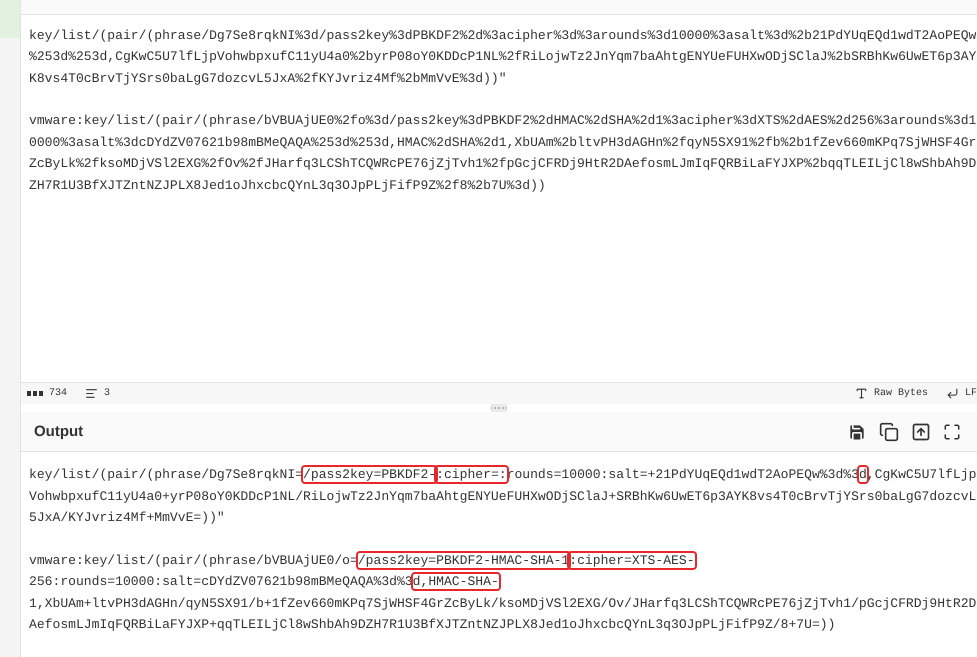 The width and height of the screenshot is (977, 657). What do you see at coordinates (970, 394) in the screenshot?
I see `eol-selector: LF` at bounding box center [970, 394].